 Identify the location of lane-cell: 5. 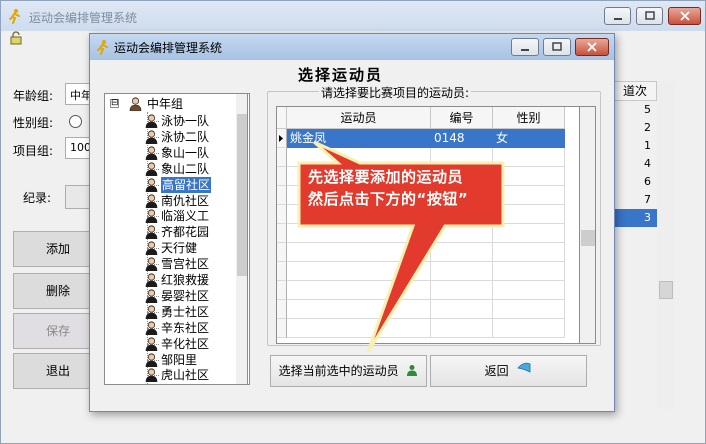
(635, 110).